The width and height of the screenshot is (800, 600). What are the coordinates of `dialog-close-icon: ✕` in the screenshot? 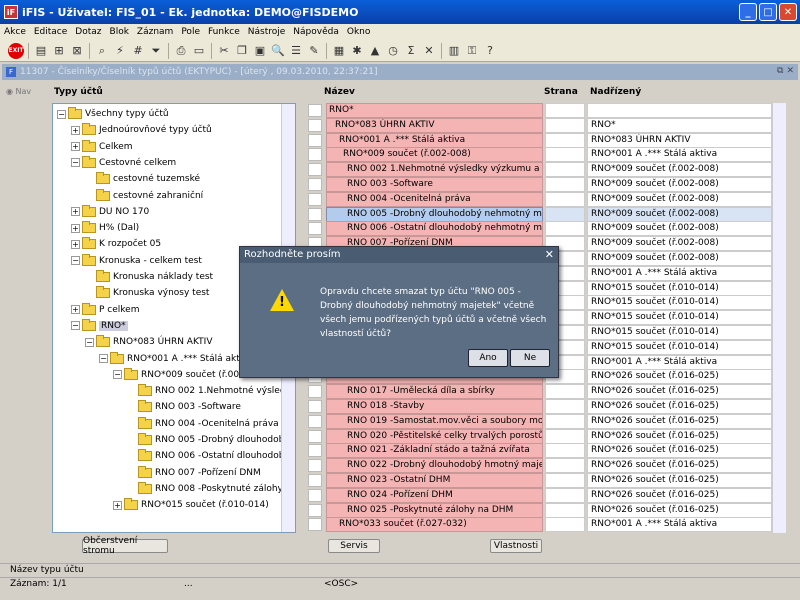 It's located at (549, 255).